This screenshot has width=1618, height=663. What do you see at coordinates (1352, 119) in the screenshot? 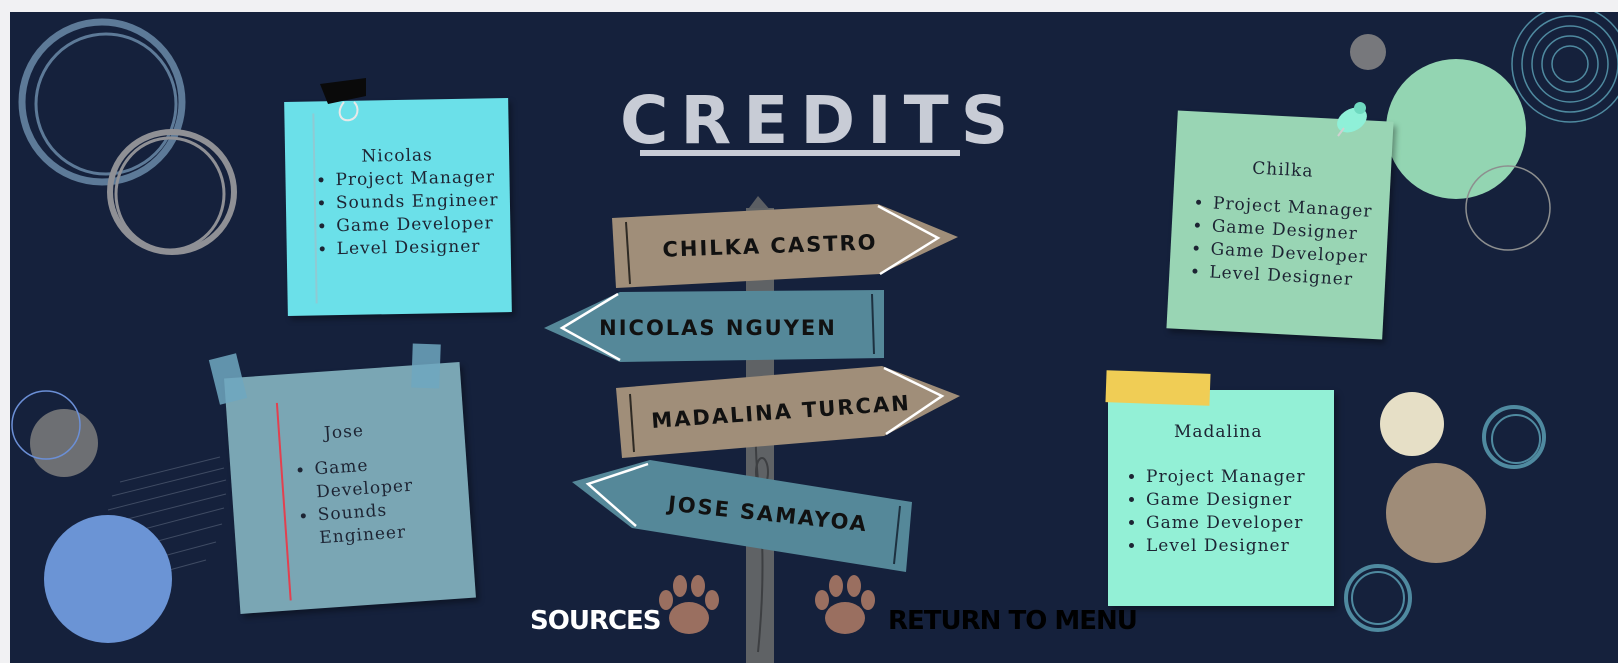
I see `push-pin-icon` at bounding box center [1352, 119].